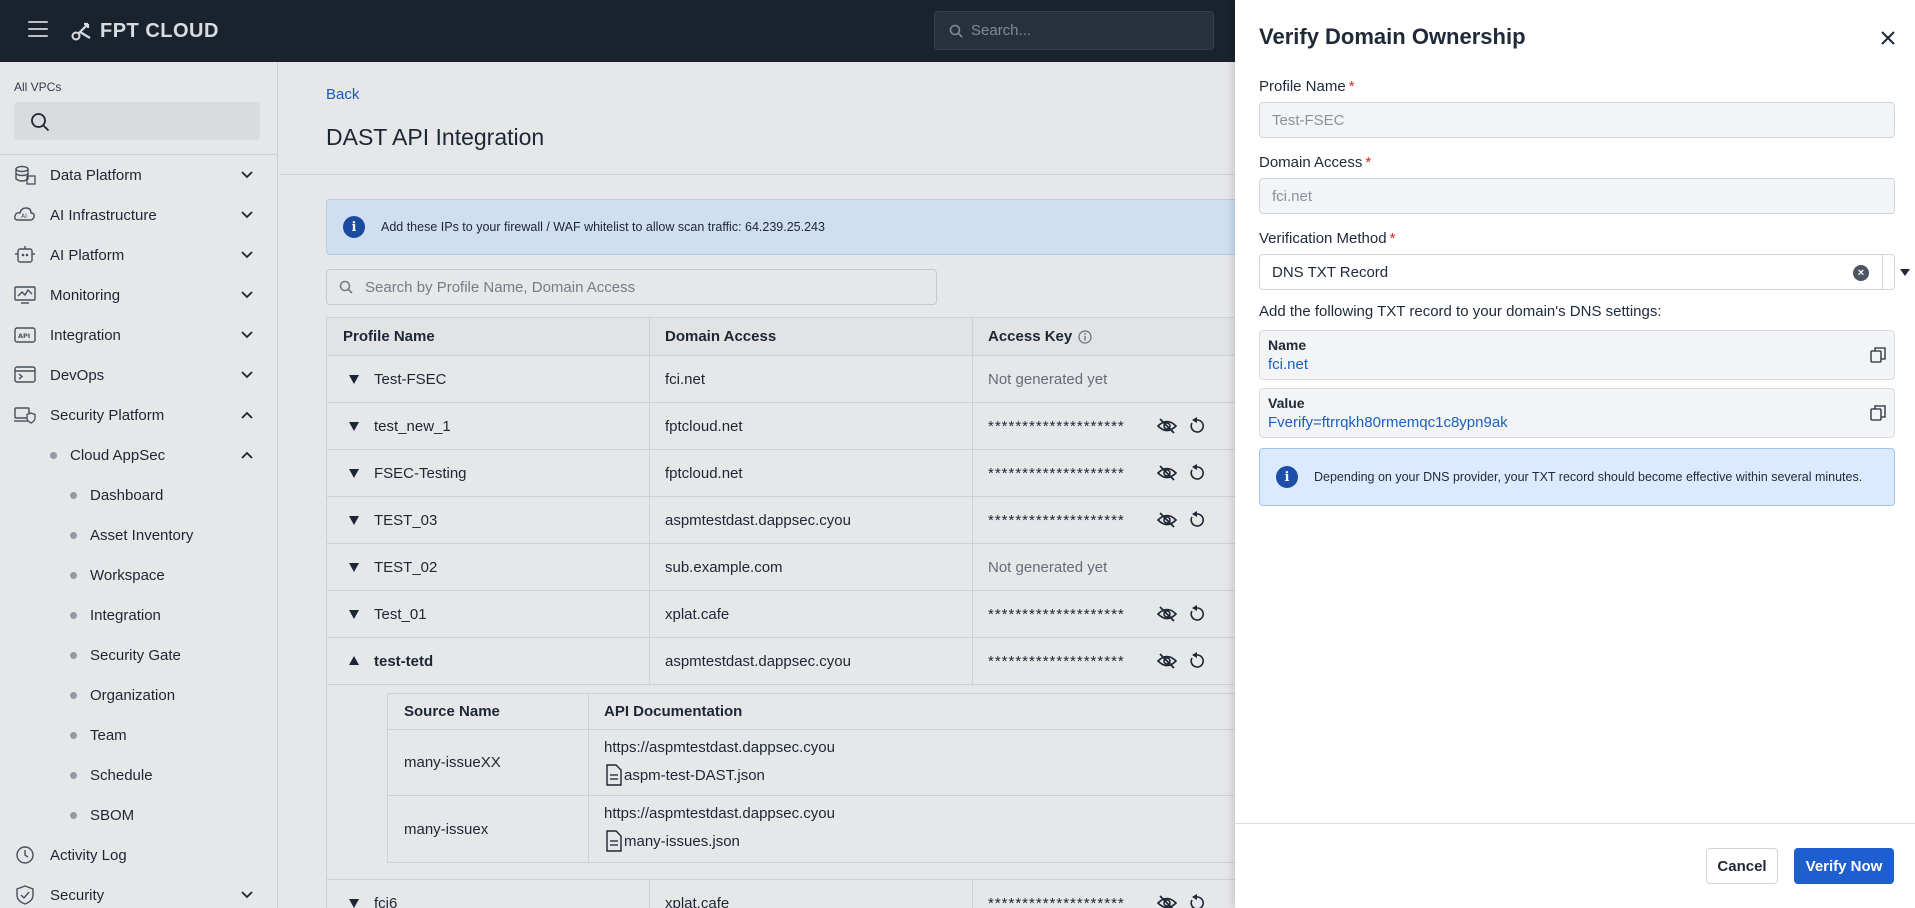  I want to click on select-value: DNS TXT Record, so click(1330, 272).